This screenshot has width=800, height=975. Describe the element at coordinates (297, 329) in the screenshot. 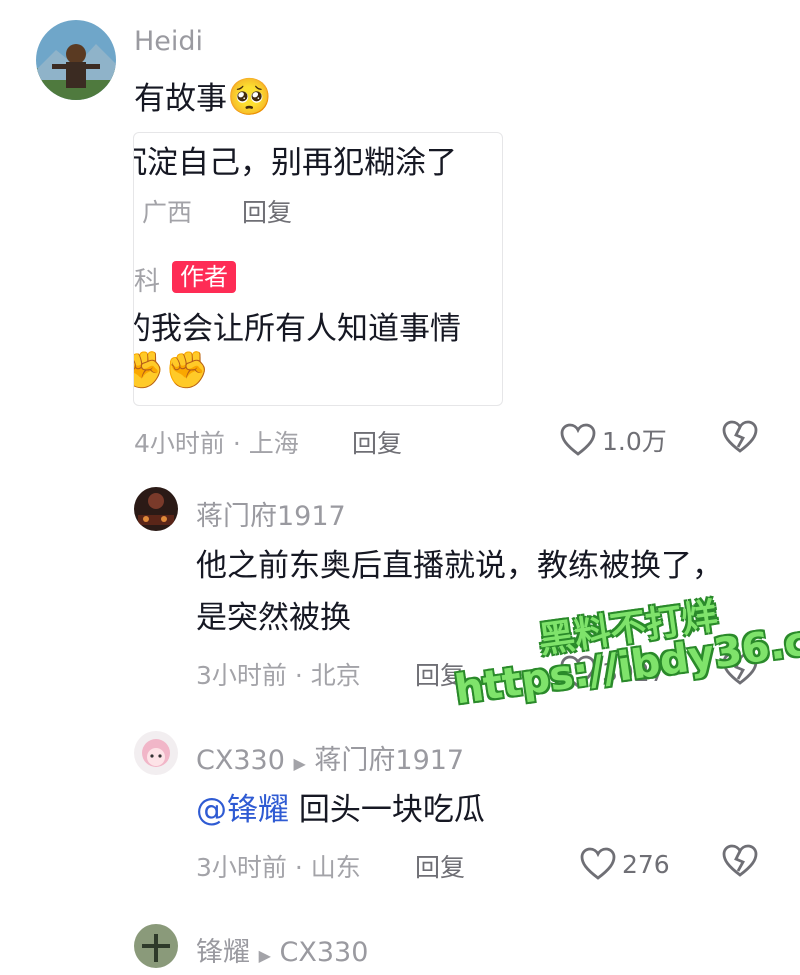

I see `quote-line2: 的我会让所有人知道事情` at that location.